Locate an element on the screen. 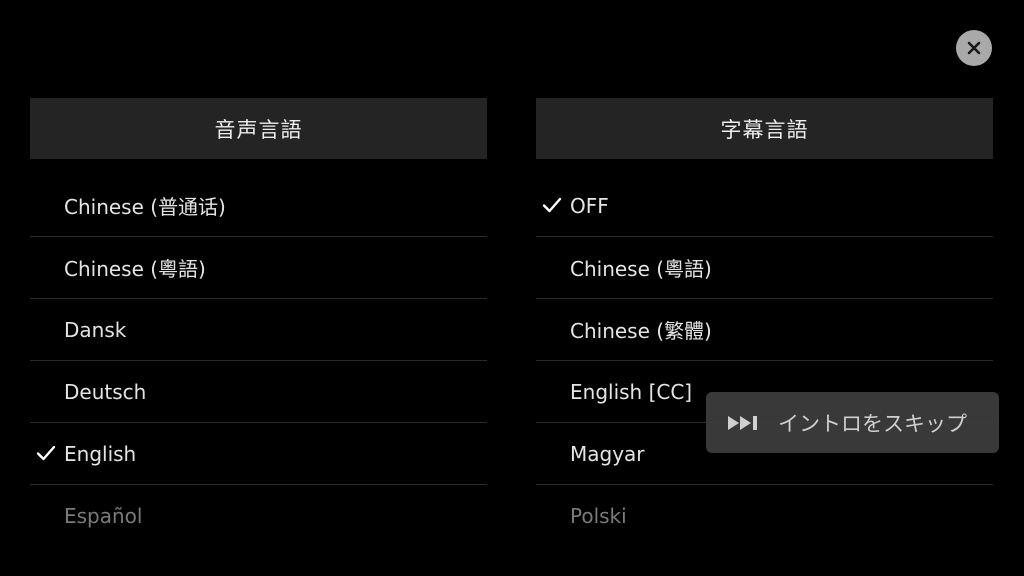 This screenshot has height=576, width=1024. subtitle-option-chinese-traditional: Chinese (繁體) is located at coordinates (764, 330).